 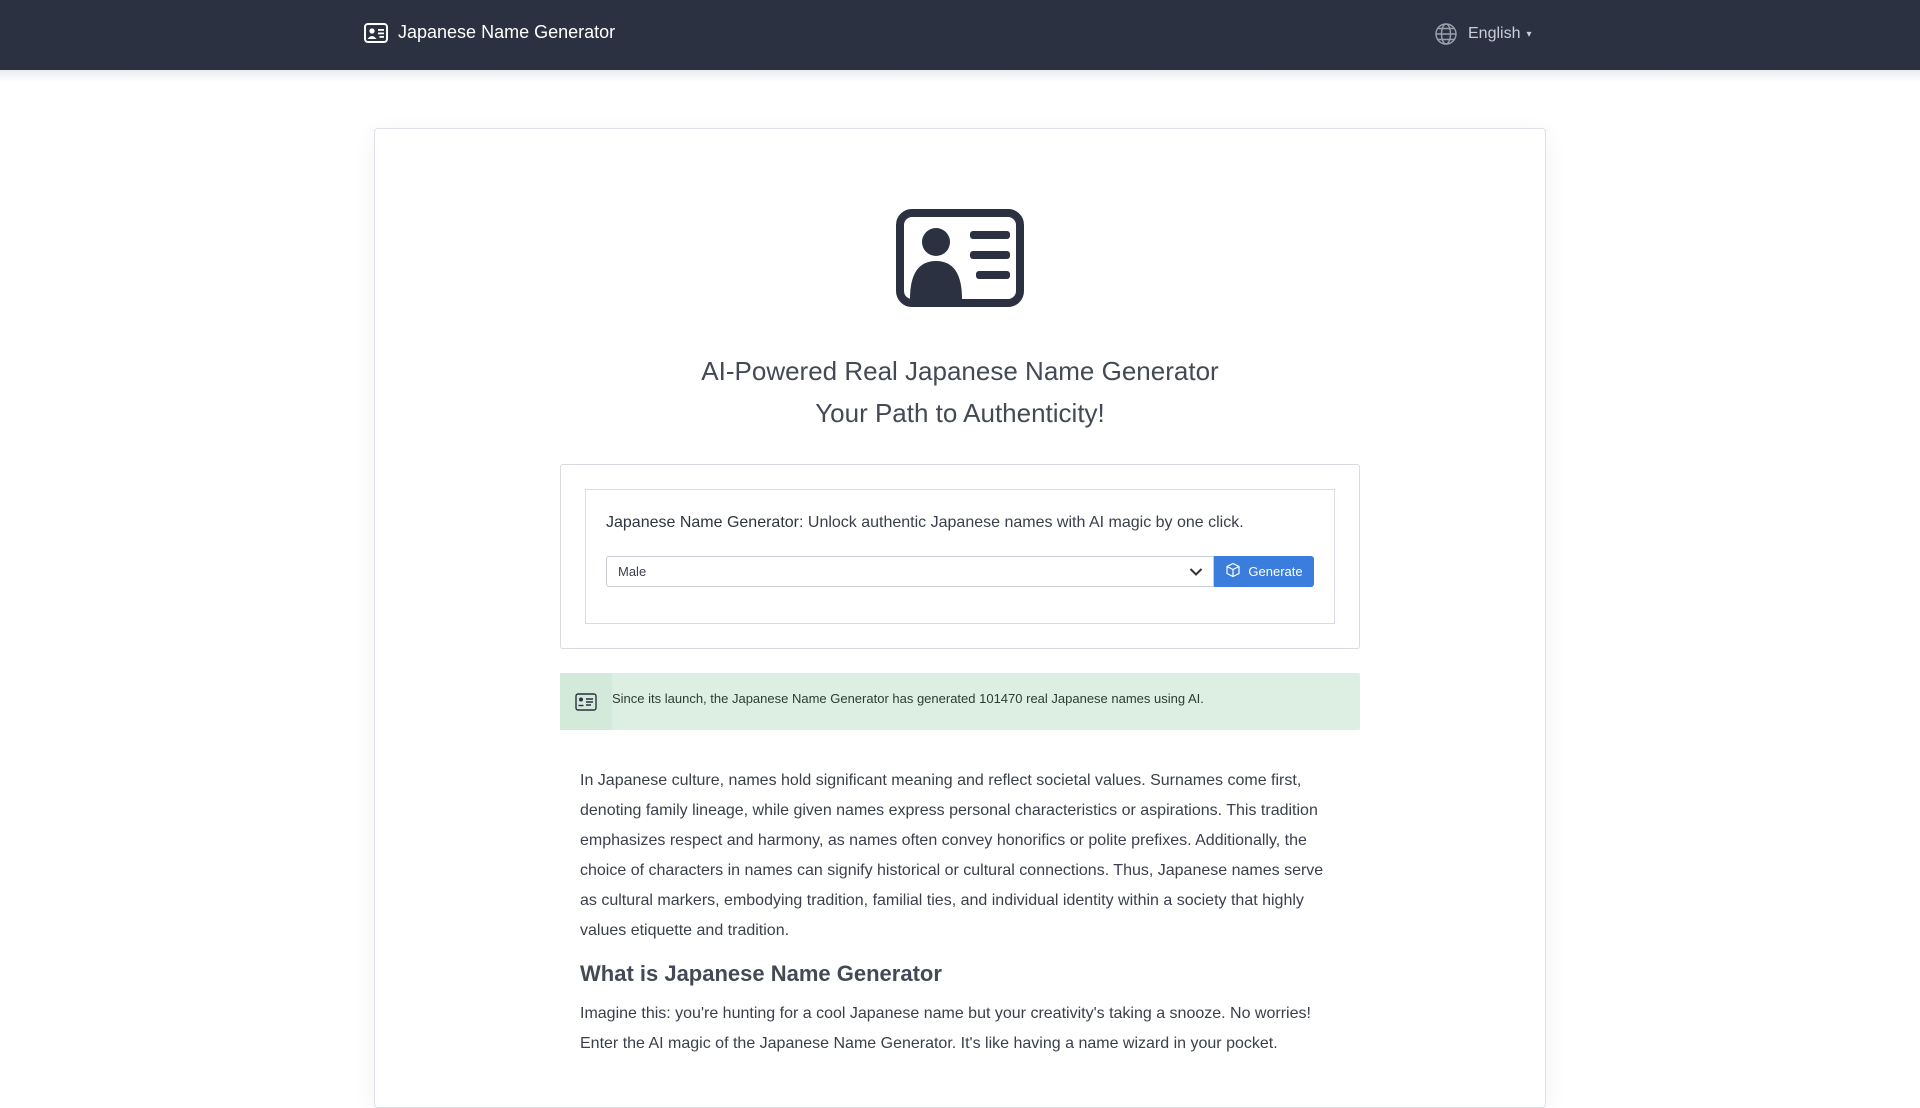 I want to click on chevron-down-icon, so click(x=1196, y=572).